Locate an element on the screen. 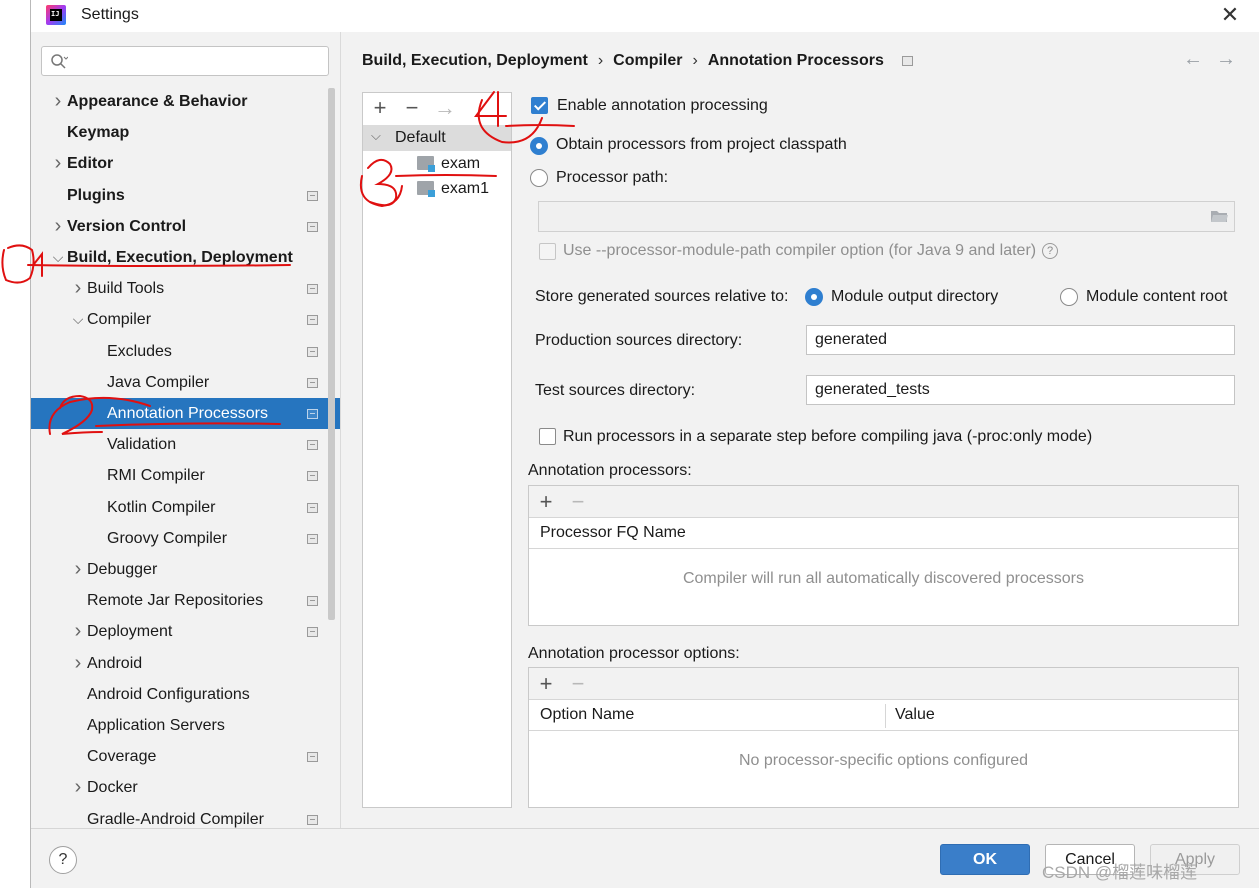  sidebar-item-label: Editor is located at coordinates (90, 163).